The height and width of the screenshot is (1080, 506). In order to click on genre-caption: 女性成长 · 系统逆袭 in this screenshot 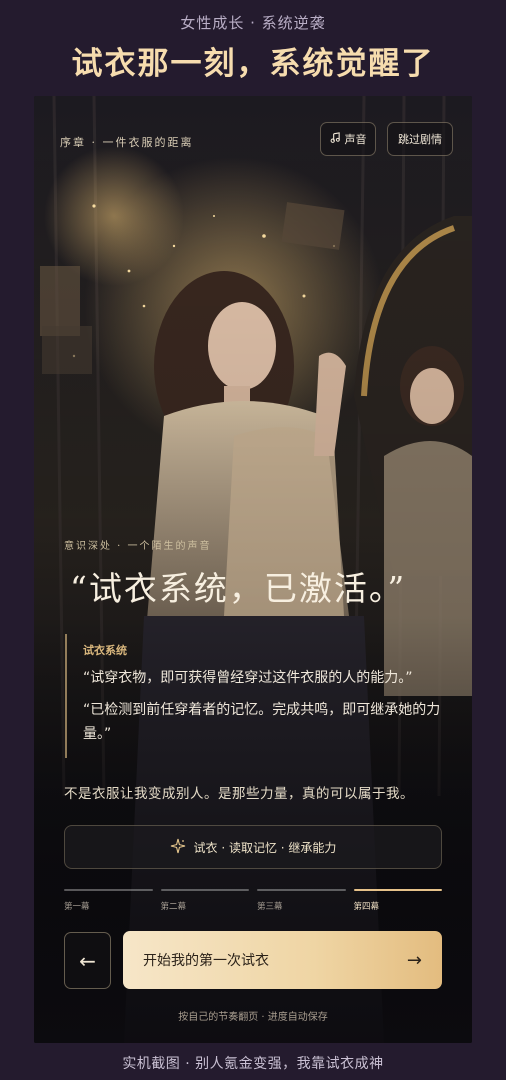, I will do `click(253, 23)`.